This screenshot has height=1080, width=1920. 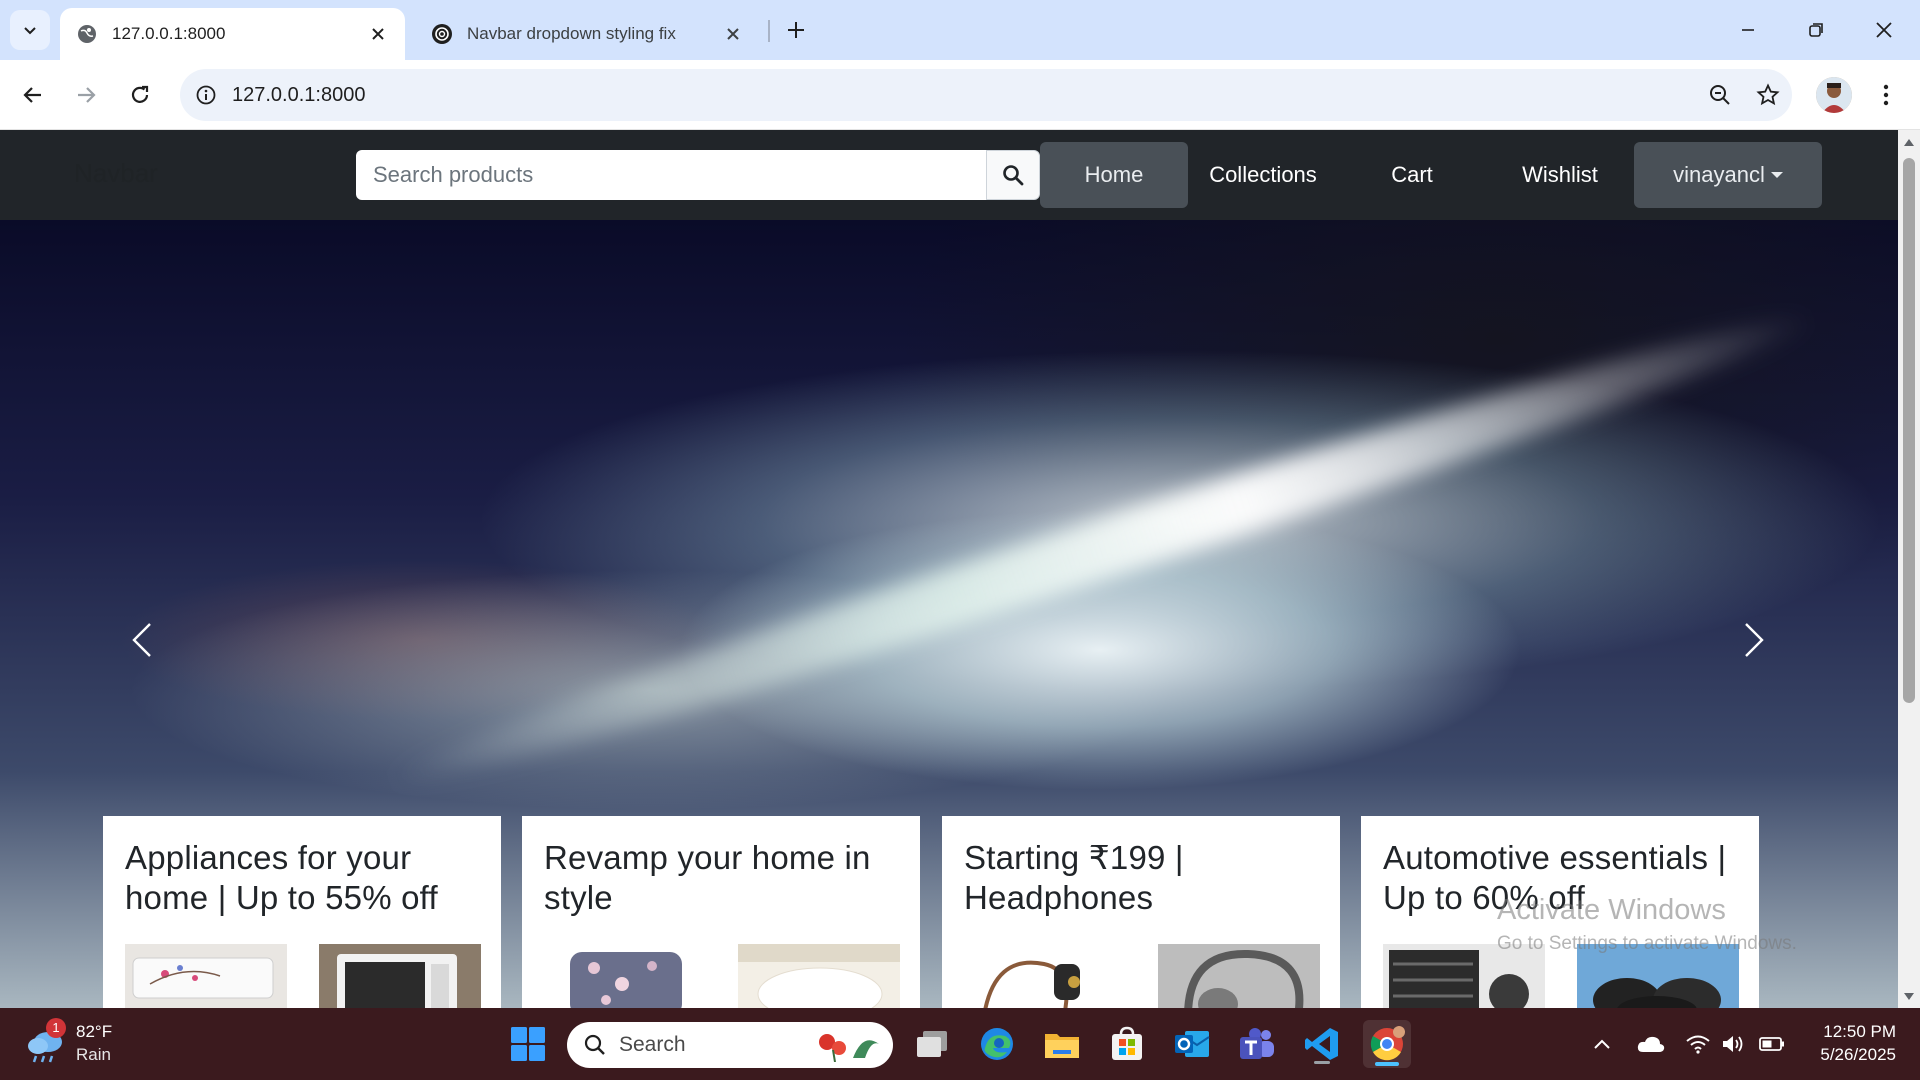 I want to click on close-icon, so click(x=1884, y=30).